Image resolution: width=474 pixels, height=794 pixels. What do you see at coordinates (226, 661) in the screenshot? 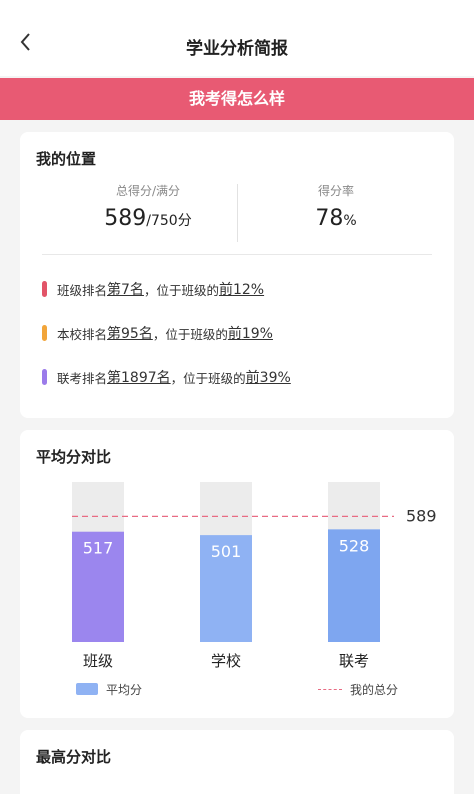
I see `category-label: 学校` at bounding box center [226, 661].